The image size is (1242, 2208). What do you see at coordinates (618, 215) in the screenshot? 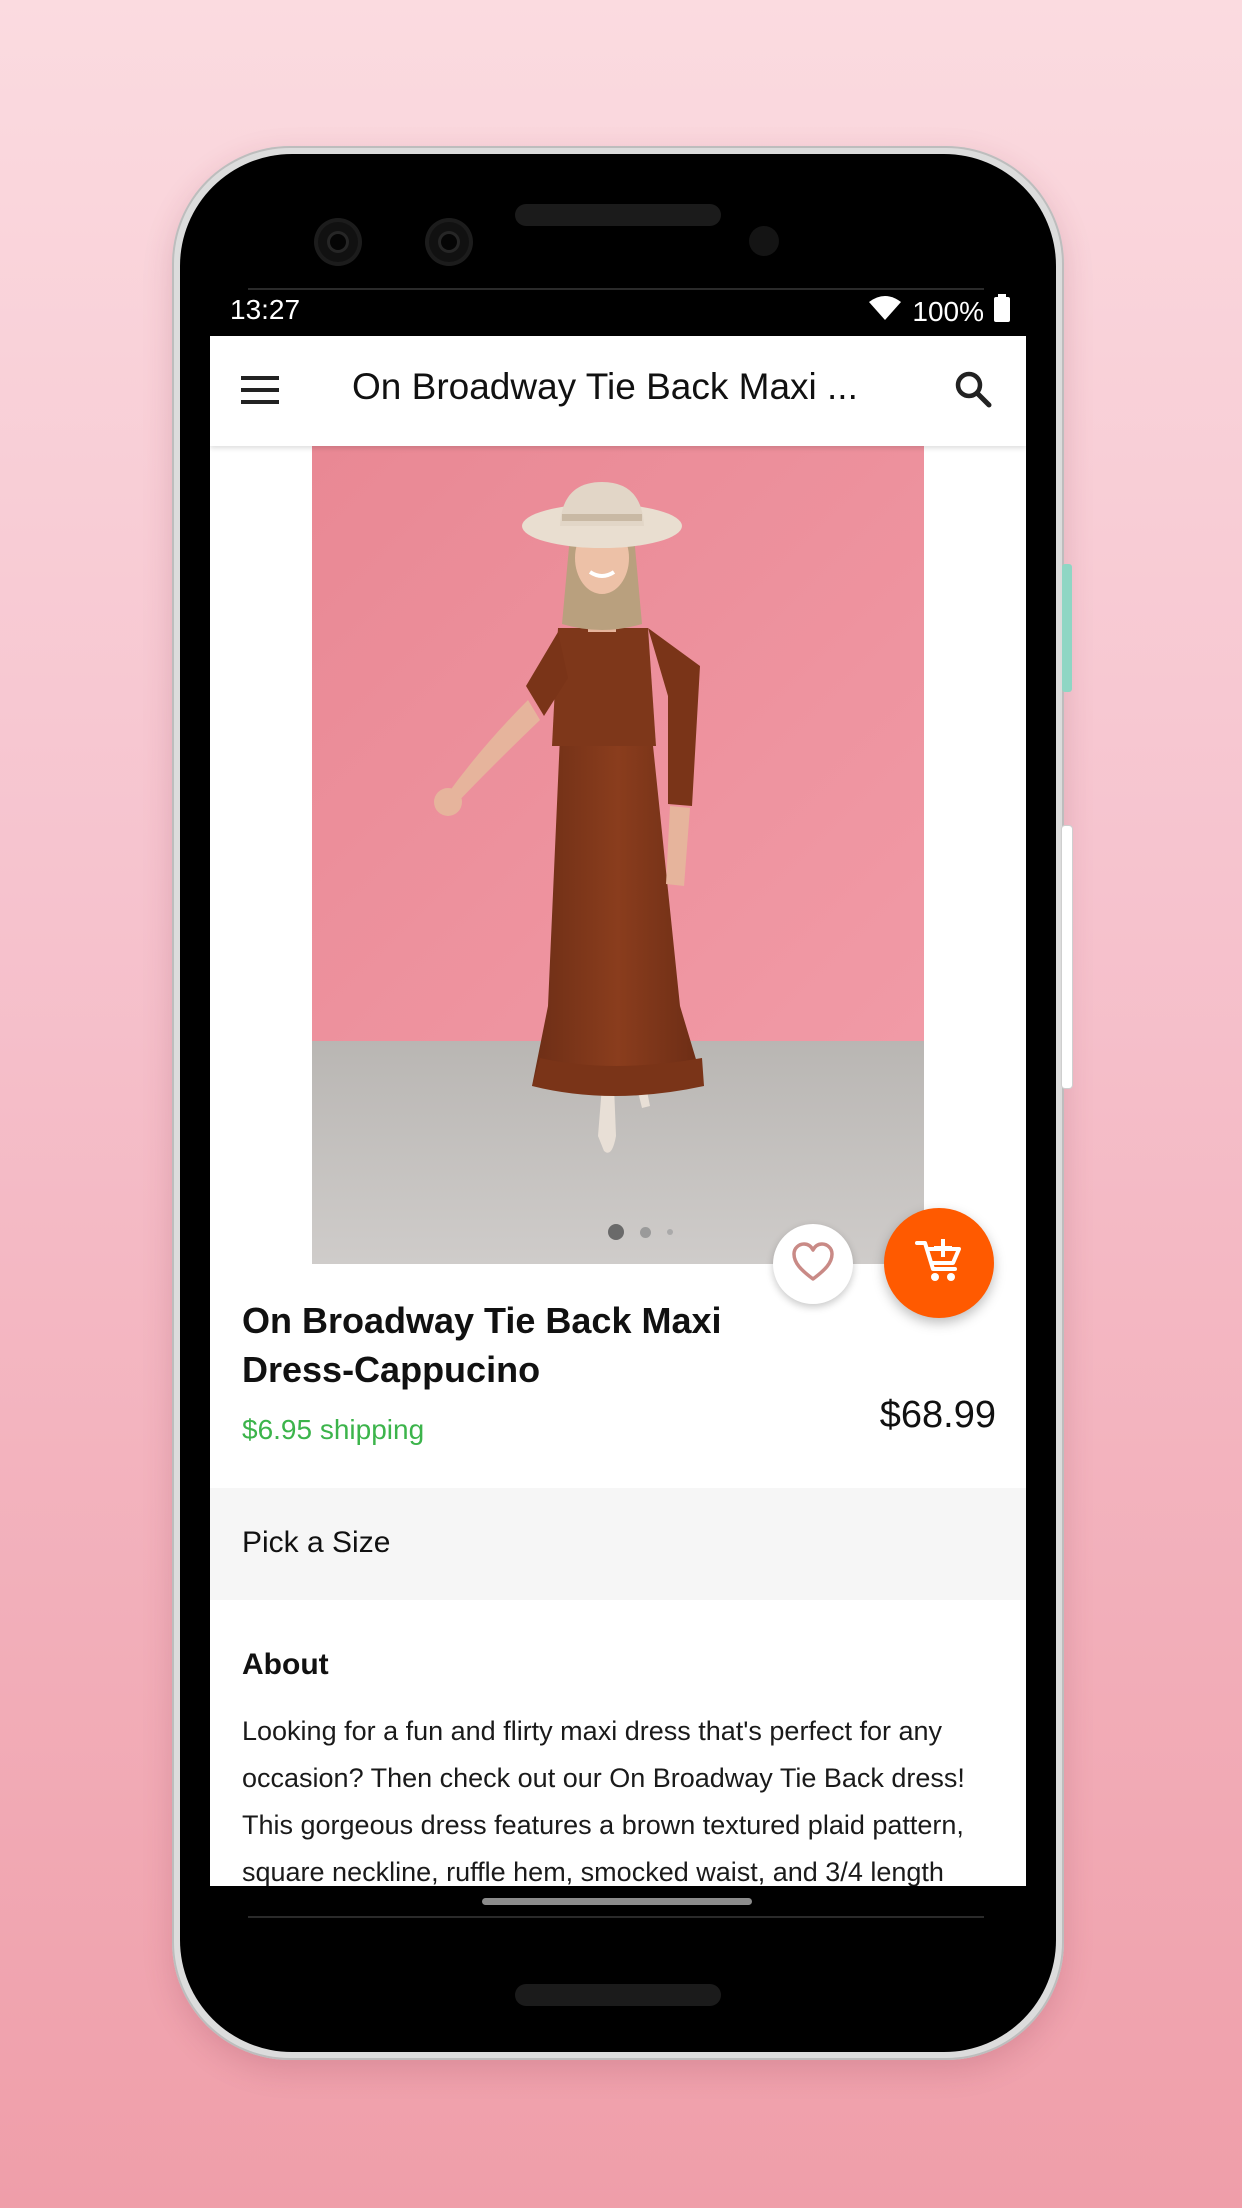
I see `earpiece-speaker` at bounding box center [618, 215].